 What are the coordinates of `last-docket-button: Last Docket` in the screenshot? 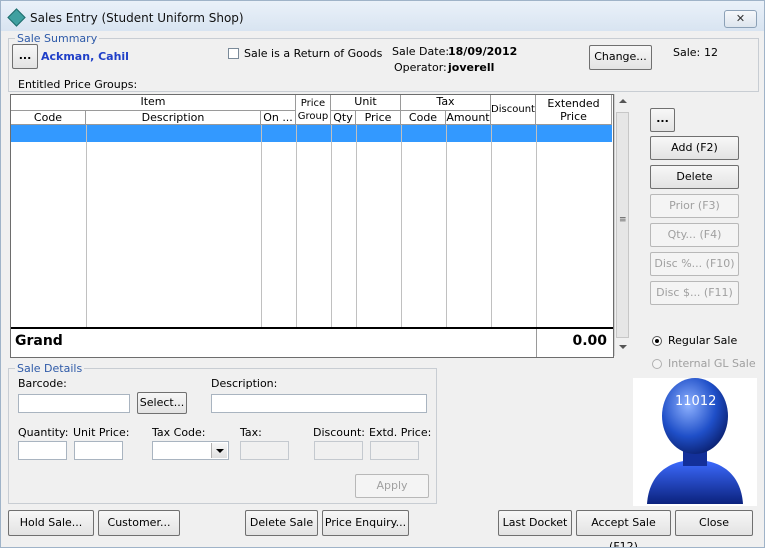 It's located at (535, 523).